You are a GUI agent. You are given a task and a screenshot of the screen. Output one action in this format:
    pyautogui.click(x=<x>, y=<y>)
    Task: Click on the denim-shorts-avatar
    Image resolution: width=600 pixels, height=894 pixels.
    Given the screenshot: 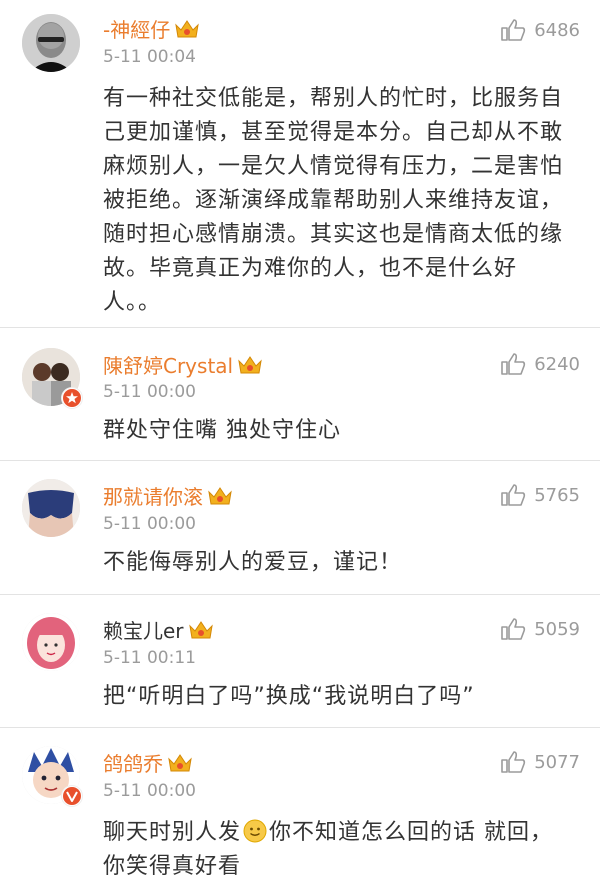 What is the action you would take?
    pyautogui.click(x=51, y=508)
    